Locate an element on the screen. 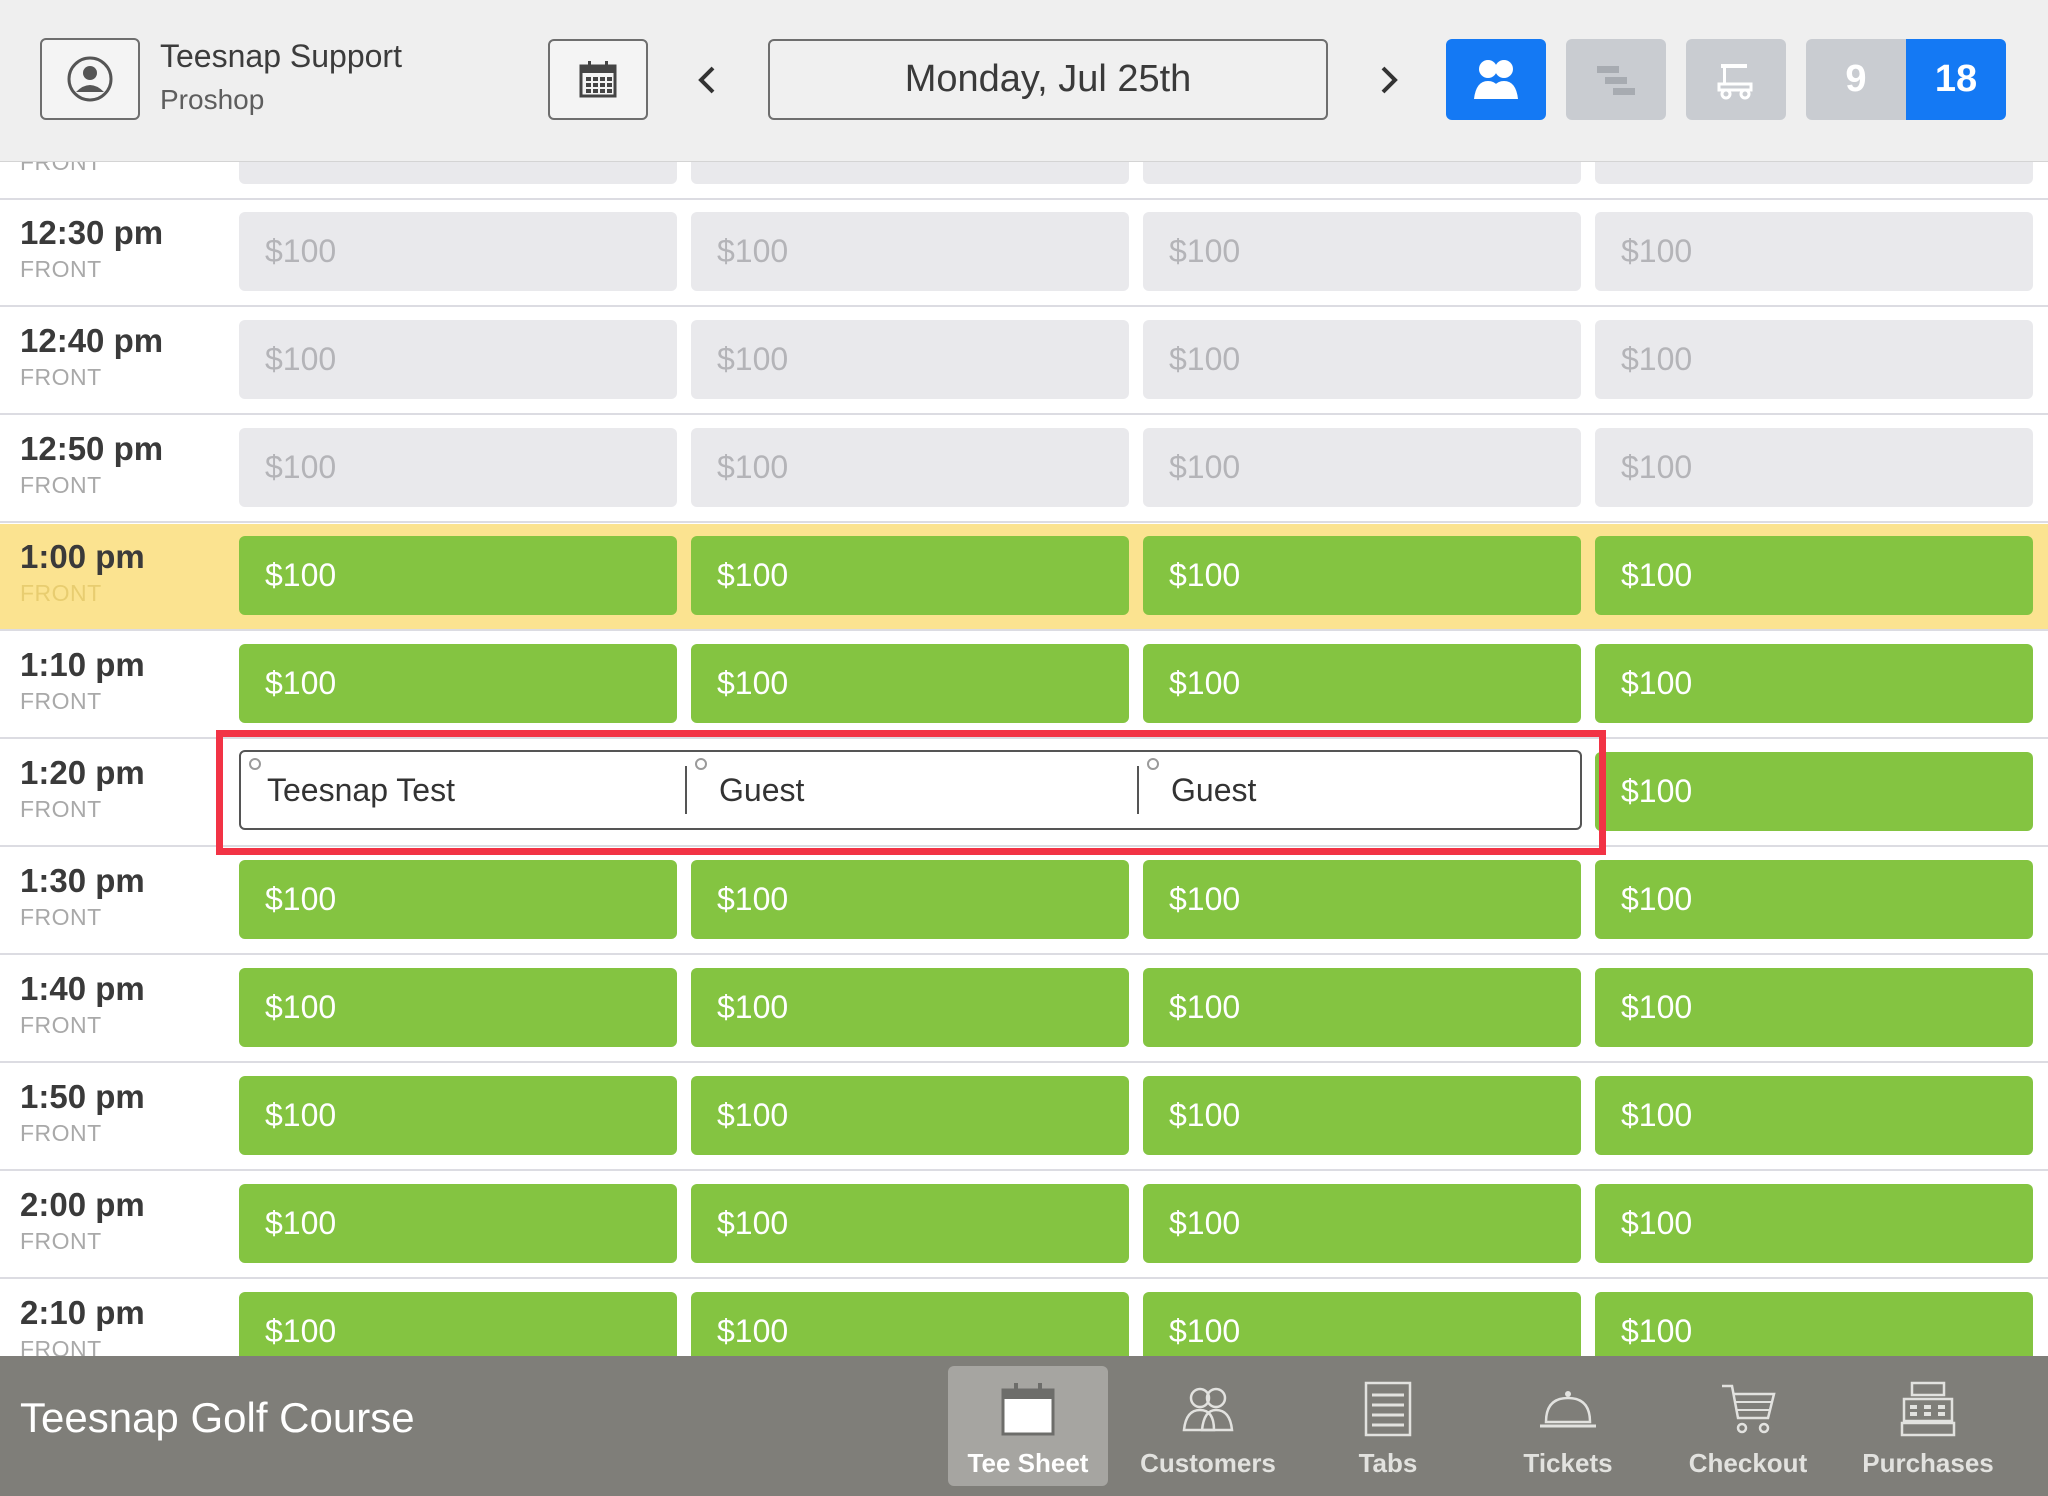  cart-icon is located at coordinates (1749, 1409).